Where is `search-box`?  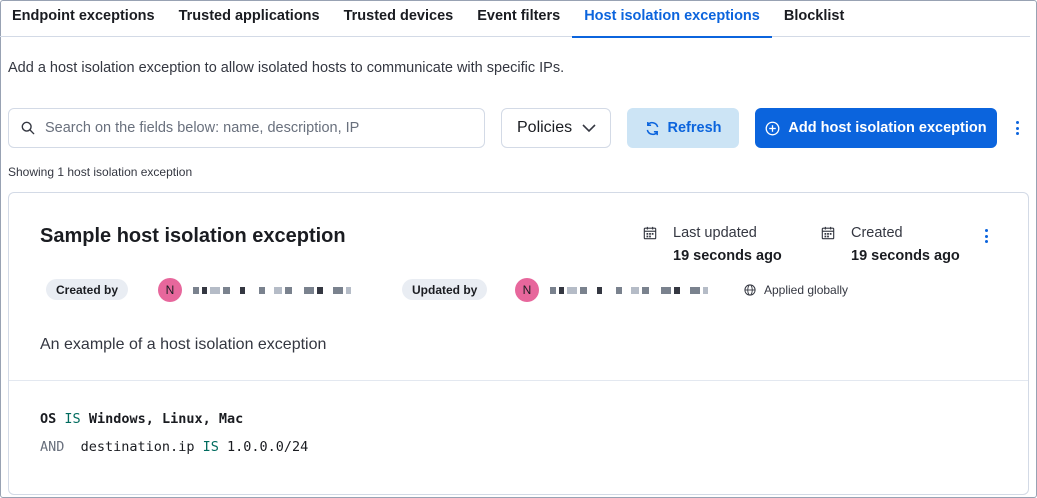 search-box is located at coordinates (246, 128).